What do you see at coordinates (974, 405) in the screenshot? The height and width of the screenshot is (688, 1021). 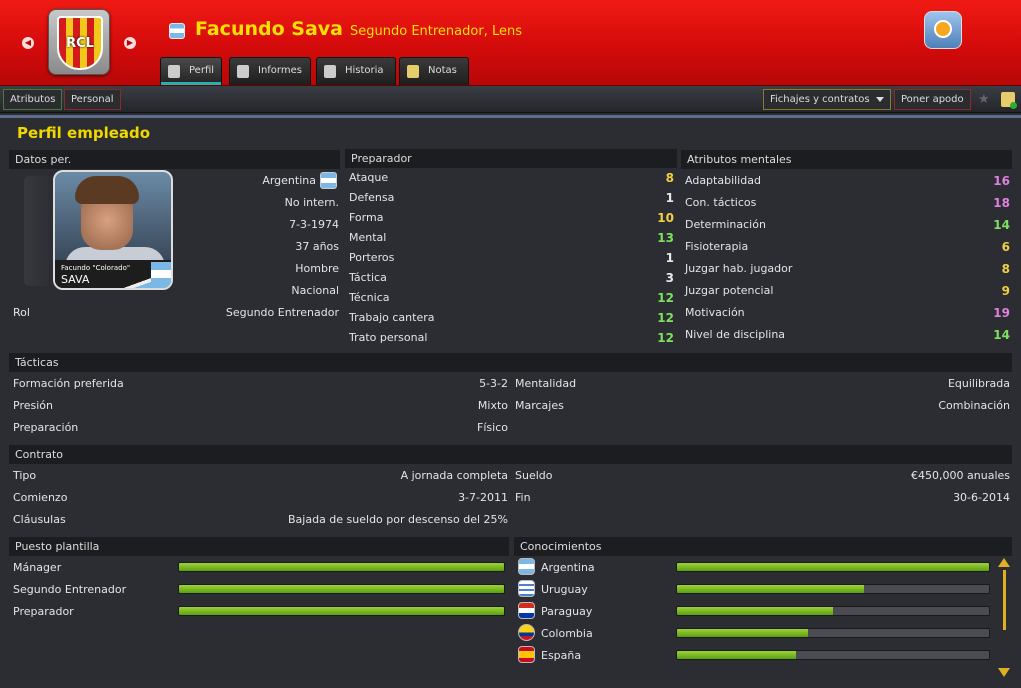 I see `marcajes-value: Combinación` at bounding box center [974, 405].